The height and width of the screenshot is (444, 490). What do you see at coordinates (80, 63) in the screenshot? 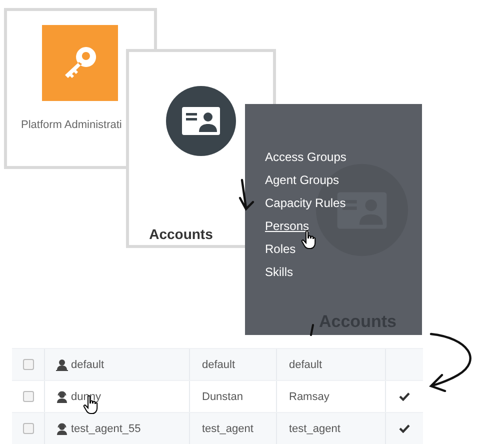
I see `key-icon` at bounding box center [80, 63].